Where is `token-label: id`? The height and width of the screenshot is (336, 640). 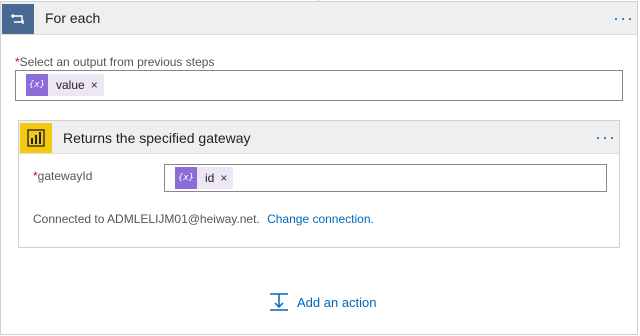 token-label: id is located at coordinates (210, 178).